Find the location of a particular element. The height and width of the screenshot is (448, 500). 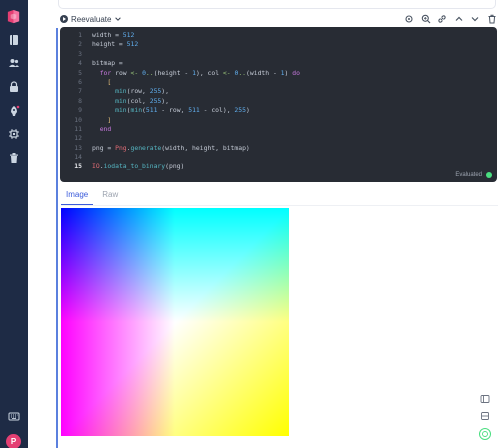

cell-actions is located at coordinates (450, 19).